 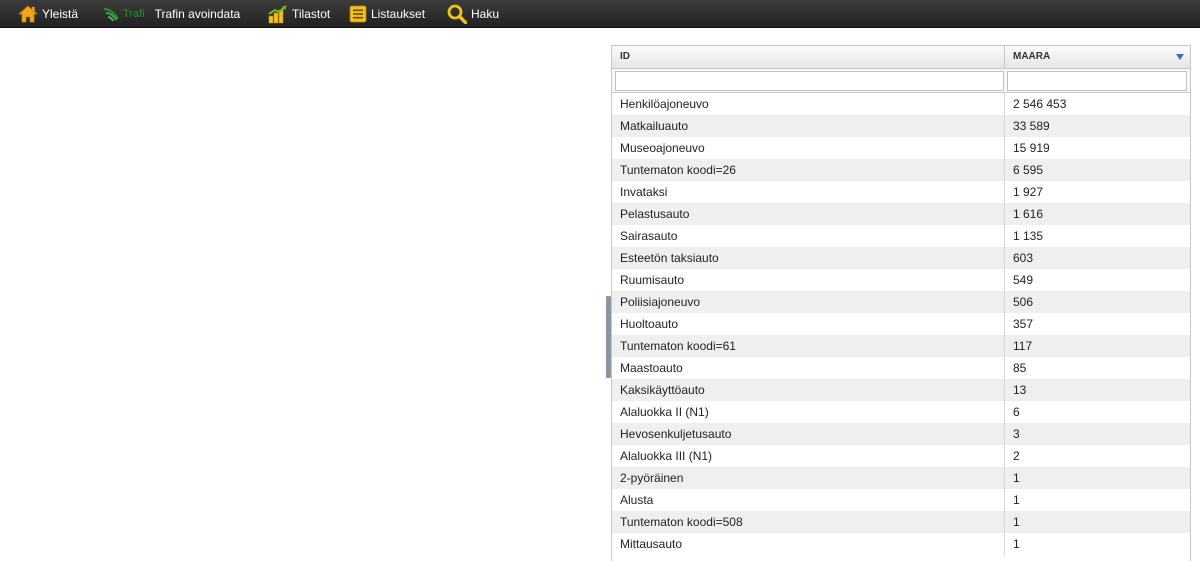 I want to click on table-row: Alaluokka III (N1) 2, so click(x=901, y=456).